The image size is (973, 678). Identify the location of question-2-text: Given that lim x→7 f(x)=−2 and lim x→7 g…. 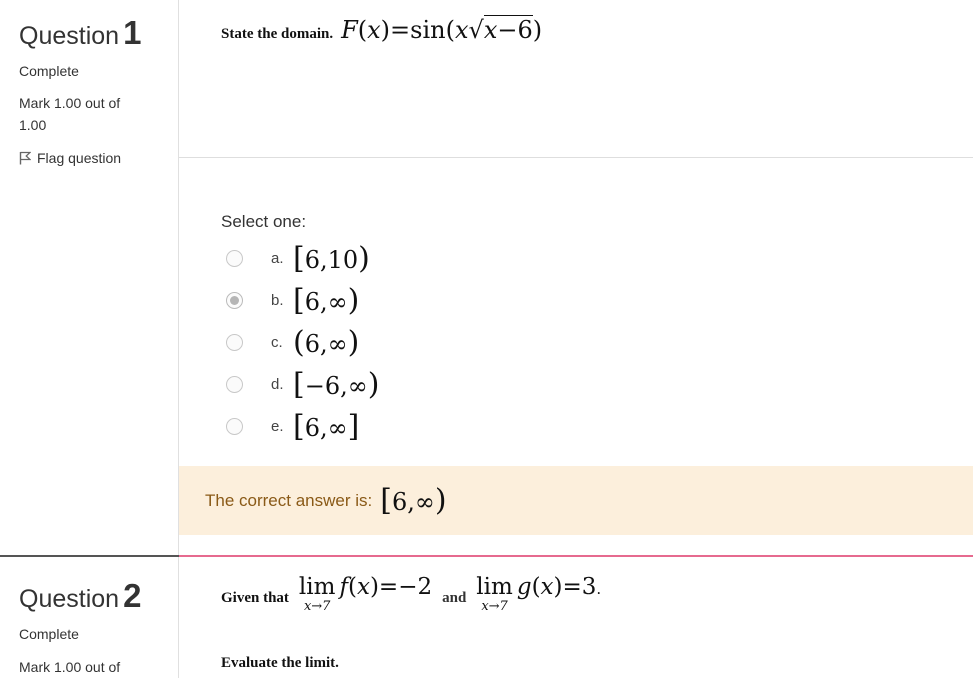
(411, 593).